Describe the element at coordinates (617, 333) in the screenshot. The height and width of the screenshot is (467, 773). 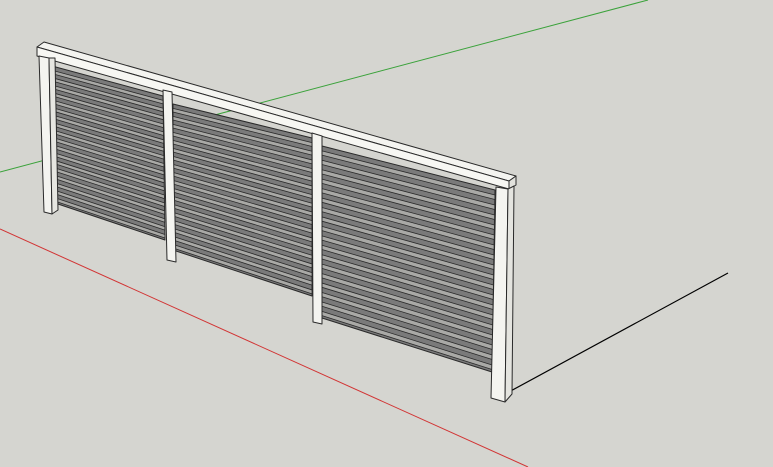
I see `shadow-edge-line` at that location.